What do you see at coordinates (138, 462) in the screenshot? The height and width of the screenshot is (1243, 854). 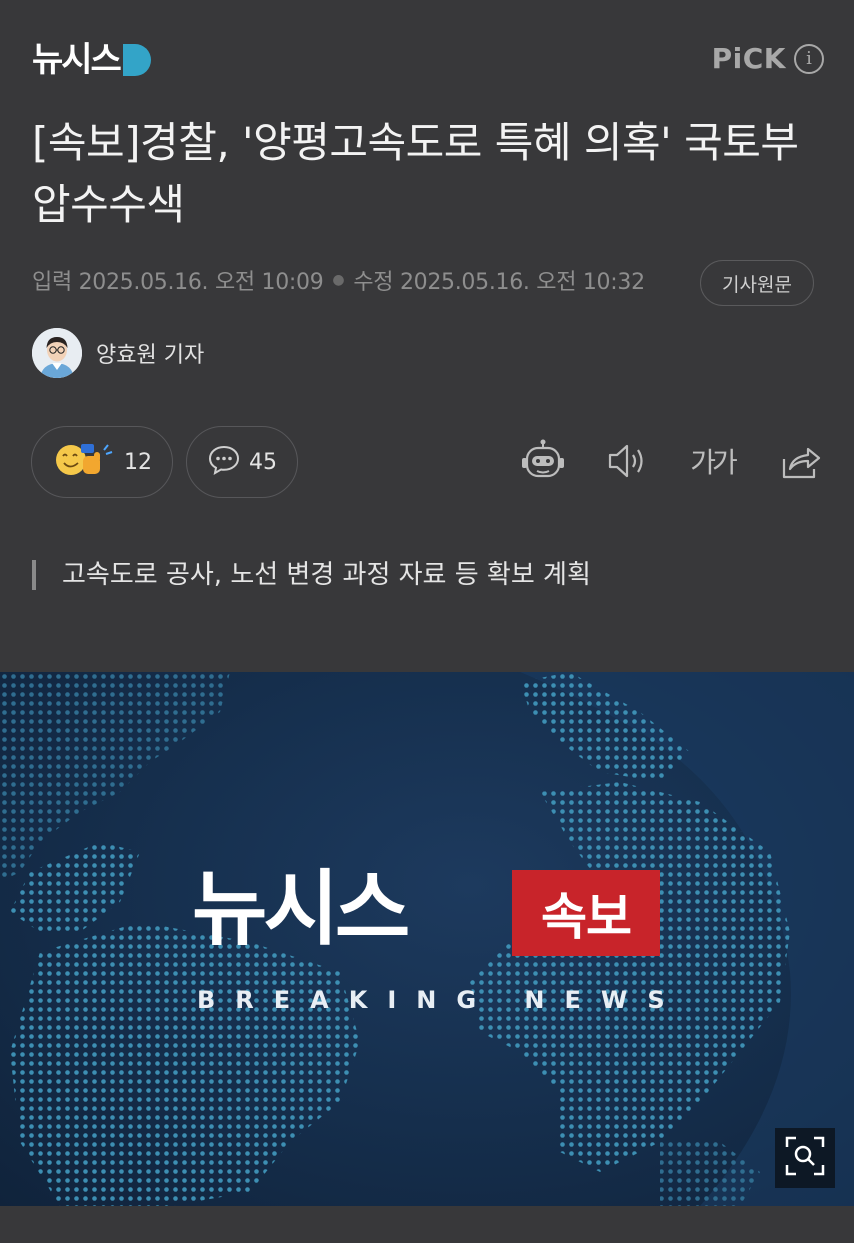 I see `like-count: 12` at bounding box center [138, 462].